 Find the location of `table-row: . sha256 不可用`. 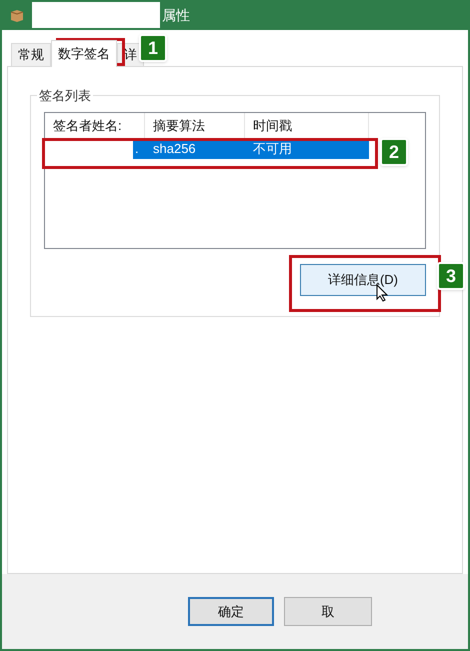

table-row: . sha256 不可用 is located at coordinates (207, 149).